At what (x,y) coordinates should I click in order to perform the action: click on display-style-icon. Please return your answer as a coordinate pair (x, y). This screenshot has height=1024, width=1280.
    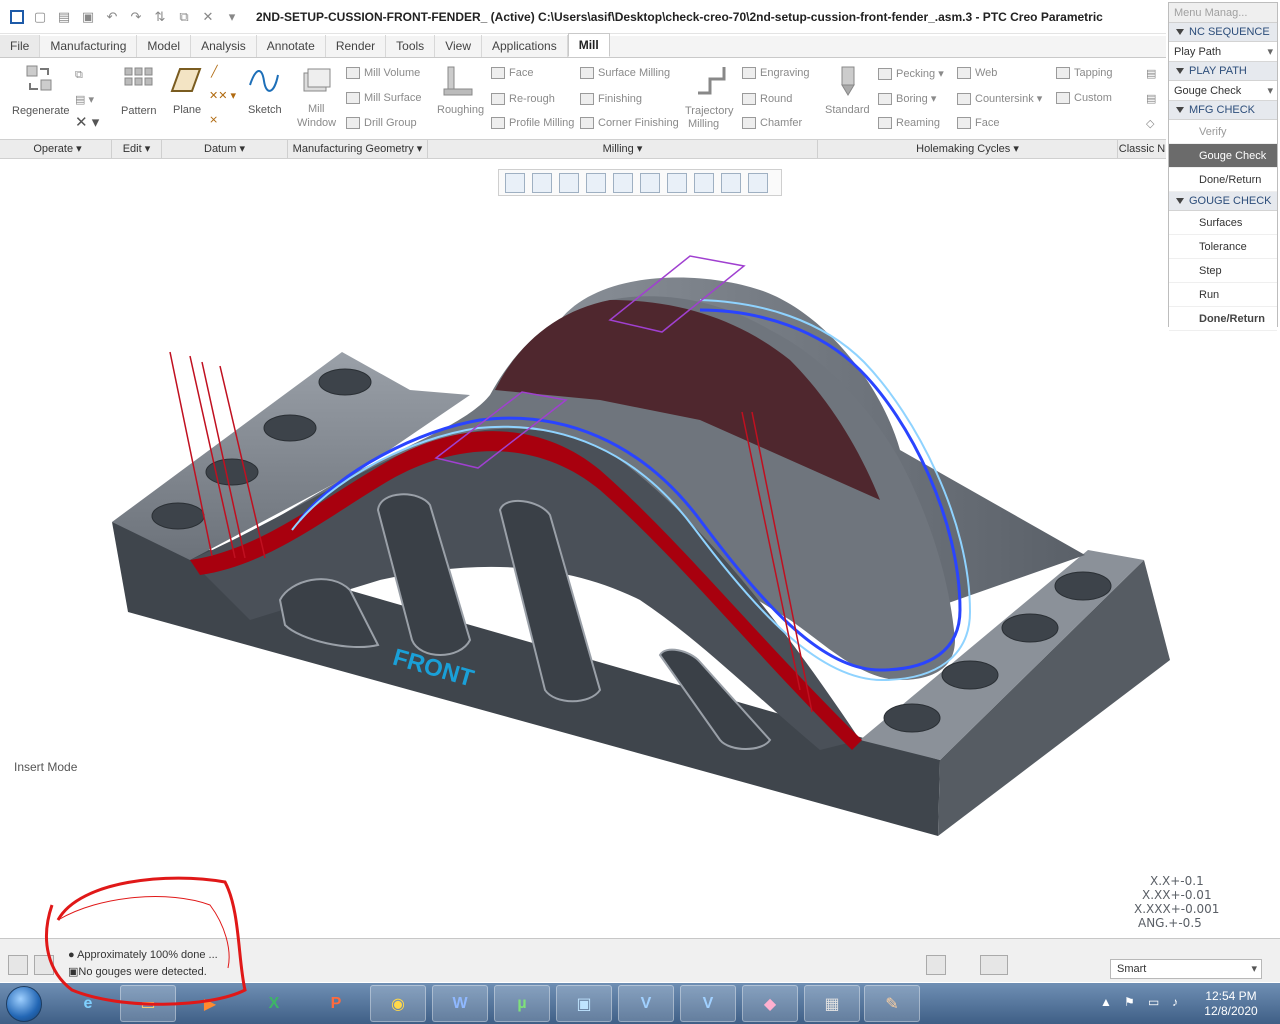
    Looking at the image, I should click on (623, 182).